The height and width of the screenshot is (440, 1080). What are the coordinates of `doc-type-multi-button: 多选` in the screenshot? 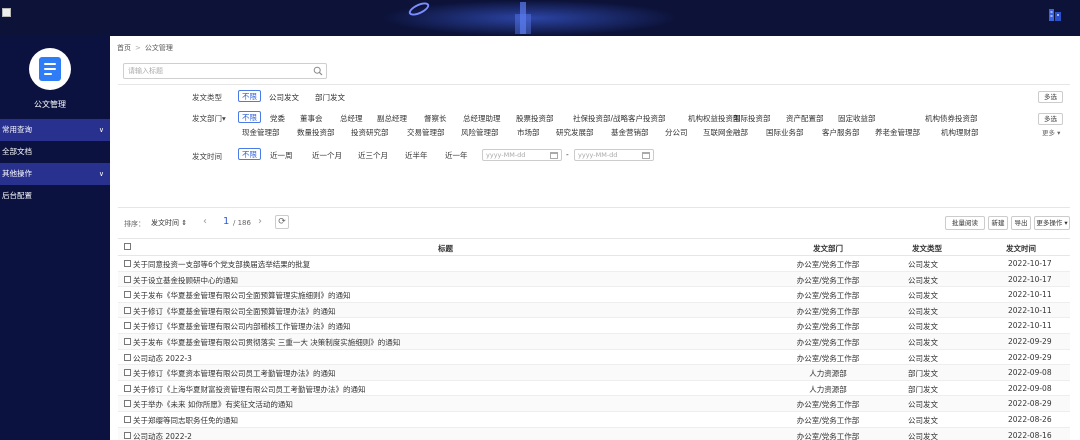 It's located at (1050, 97).